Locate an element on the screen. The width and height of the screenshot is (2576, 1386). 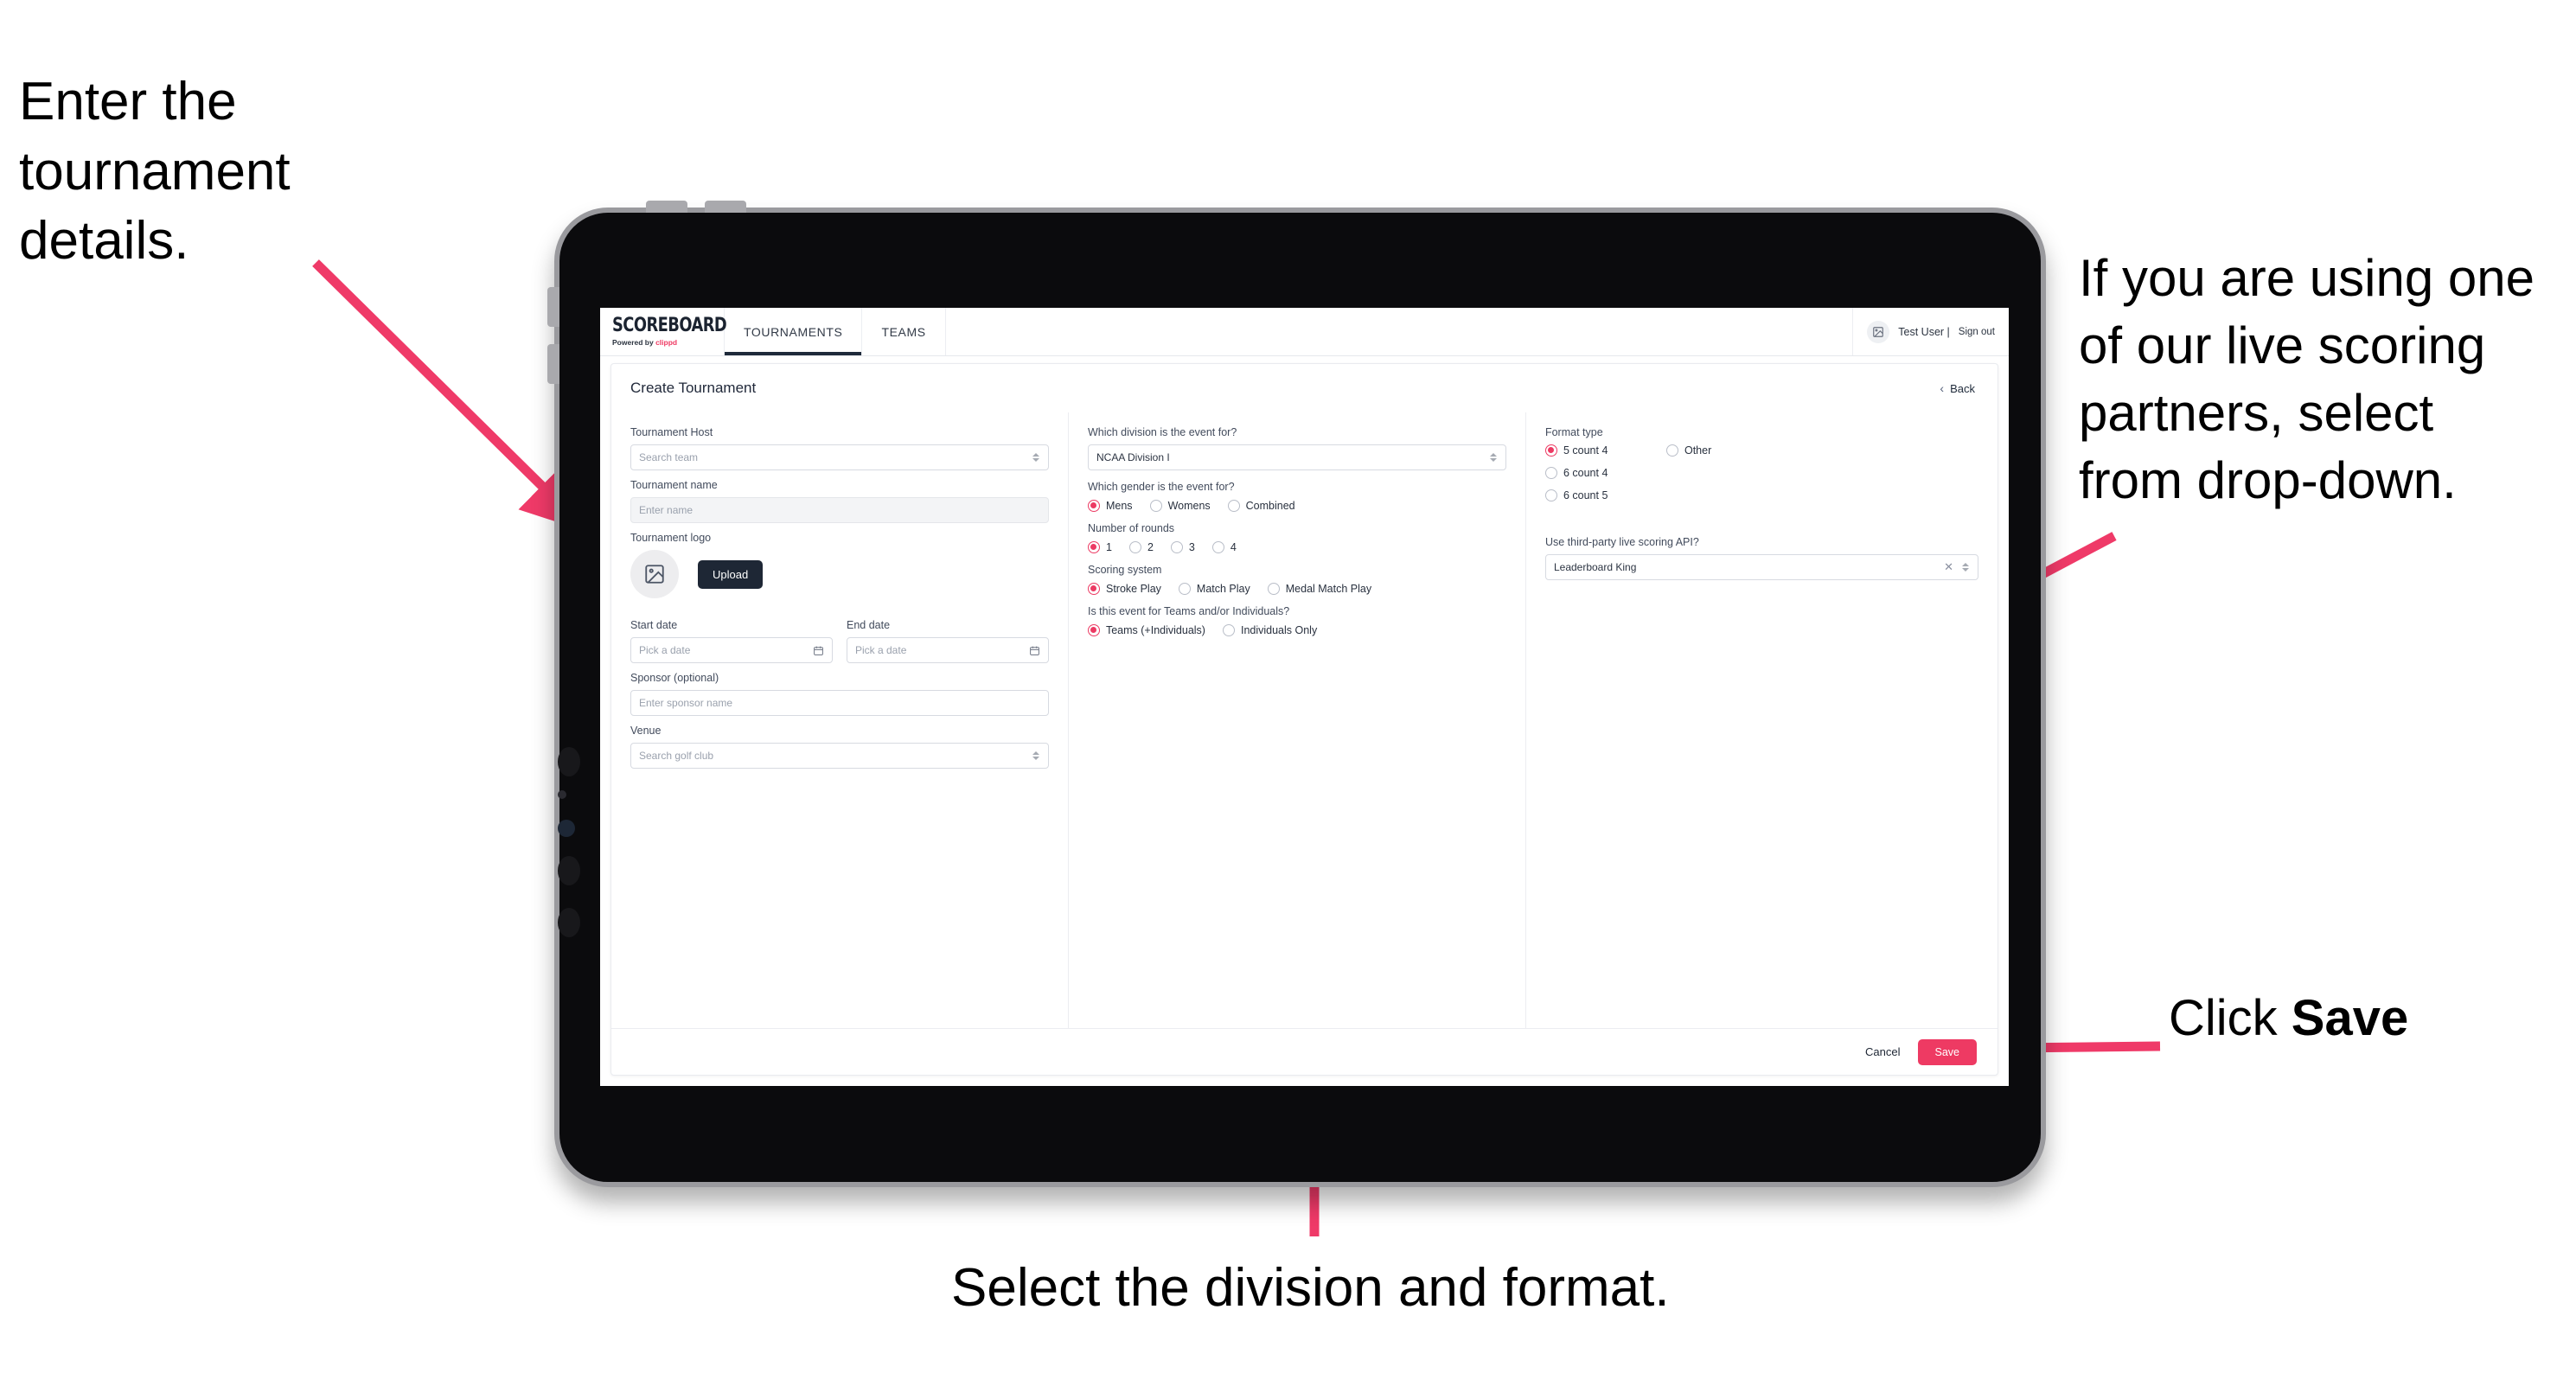
sponsor-placeholder: Enter sponsor name is located at coordinates (686, 703).